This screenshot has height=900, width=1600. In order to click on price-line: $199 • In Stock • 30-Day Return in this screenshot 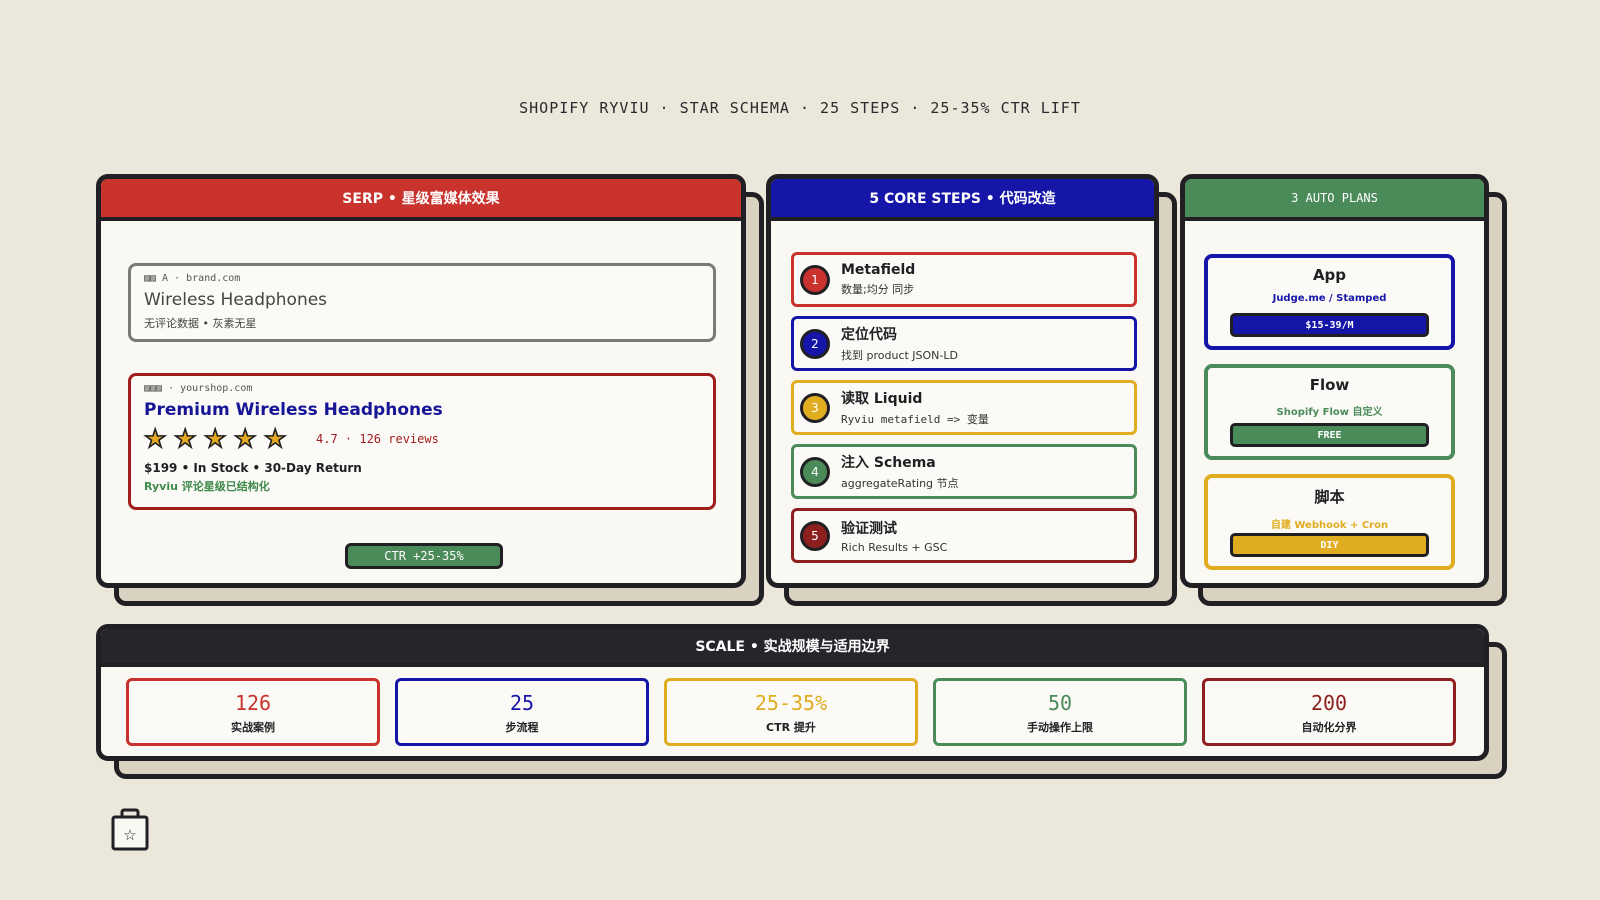, I will do `click(253, 468)`.